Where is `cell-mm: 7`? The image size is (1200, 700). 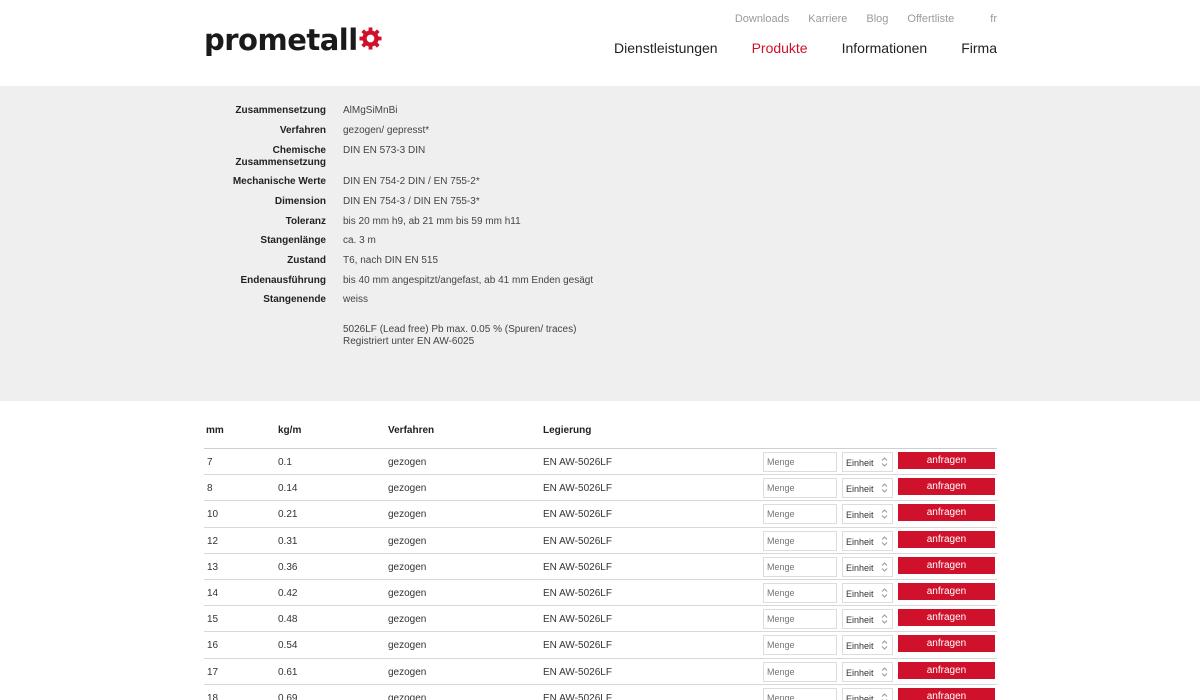 cell-mm: 7 is located at coordinates (210, 462).